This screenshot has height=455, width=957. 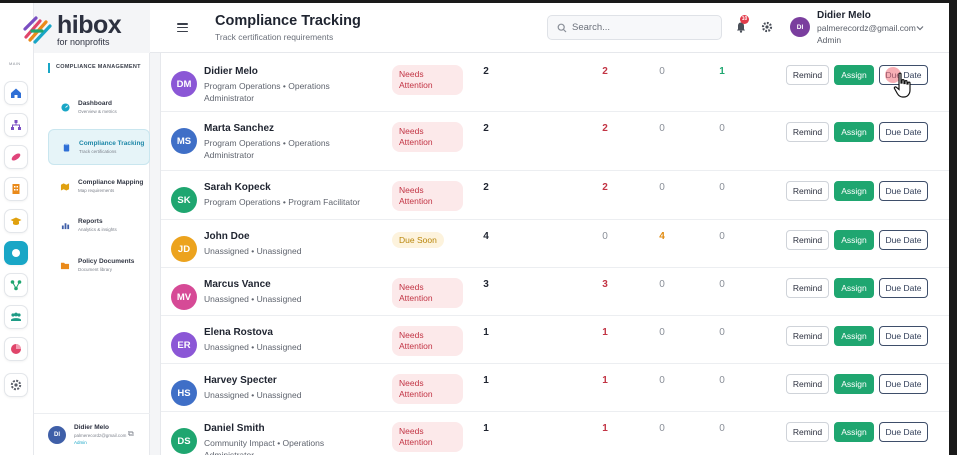 What do you see at coordinates (767, 27) in the screenshot?
I see `gear-icon` at bounding box center [767, 27].